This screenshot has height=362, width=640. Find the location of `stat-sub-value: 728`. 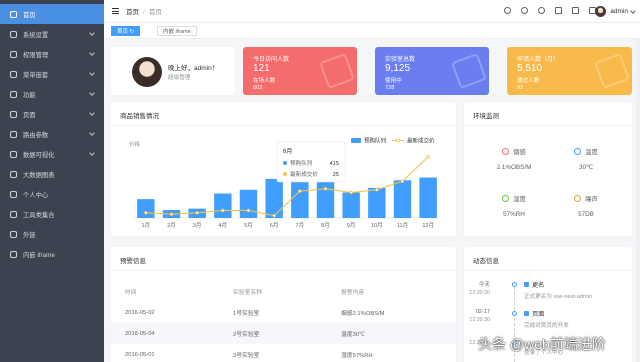

stat-sub-value: 728 is located at coordinates (390, 88).